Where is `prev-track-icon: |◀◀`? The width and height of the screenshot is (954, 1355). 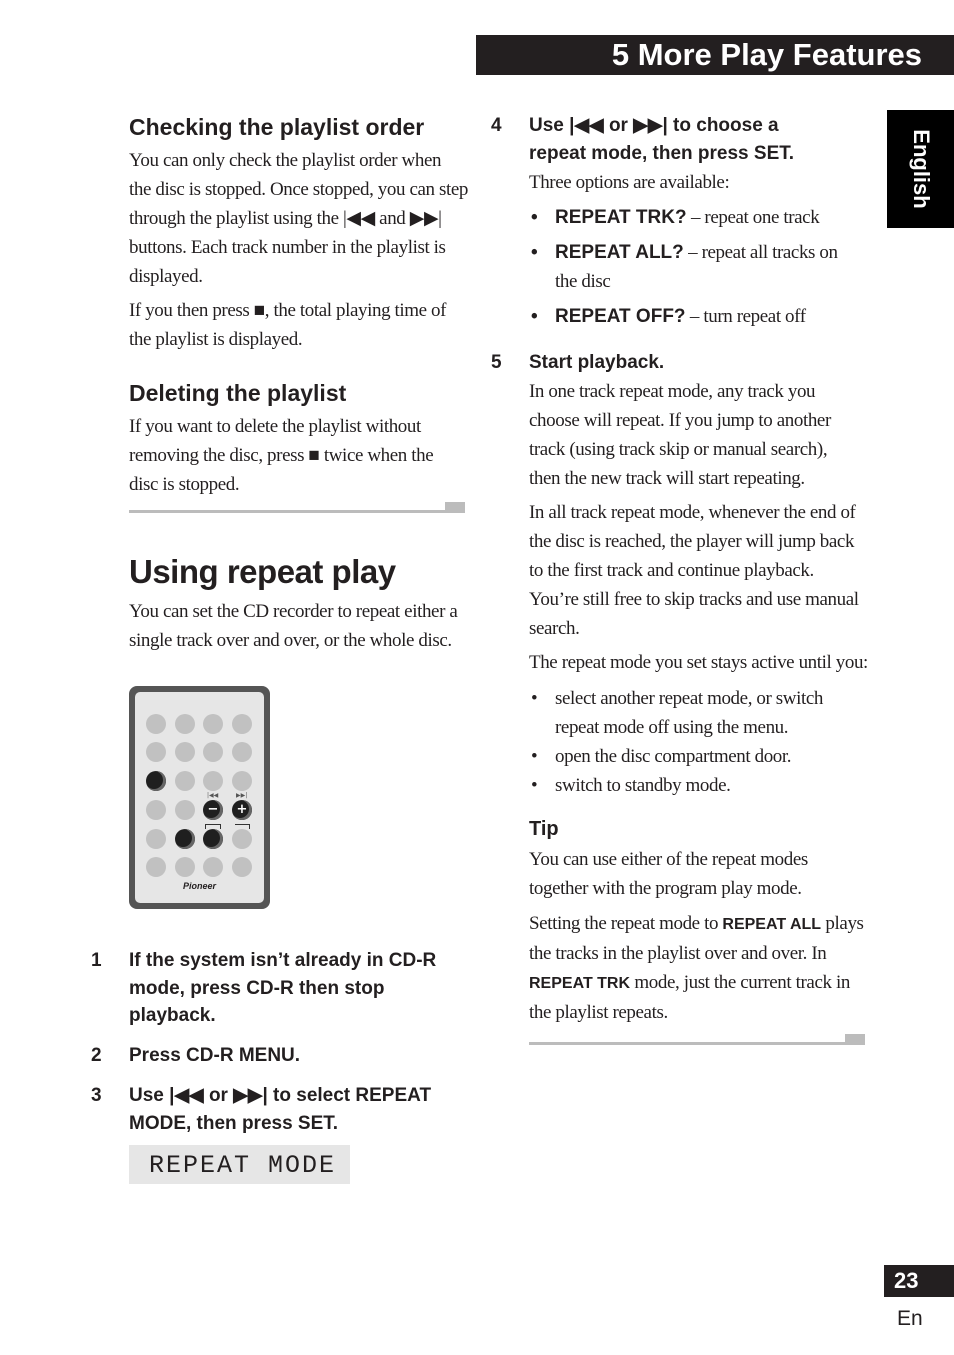
prev-track-icon: |◀◀ is located at coordinates (213, 795).